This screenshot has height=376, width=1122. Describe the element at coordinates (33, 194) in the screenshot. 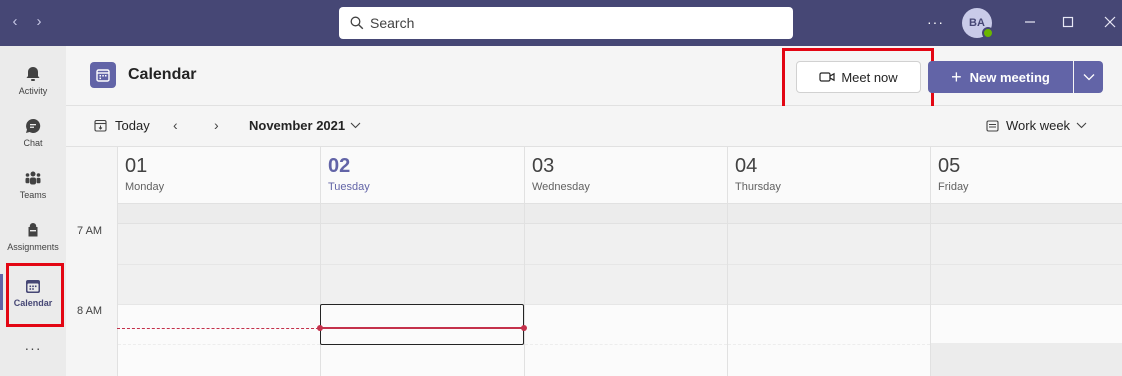

I see `rail-item-label: Teams` at that location.